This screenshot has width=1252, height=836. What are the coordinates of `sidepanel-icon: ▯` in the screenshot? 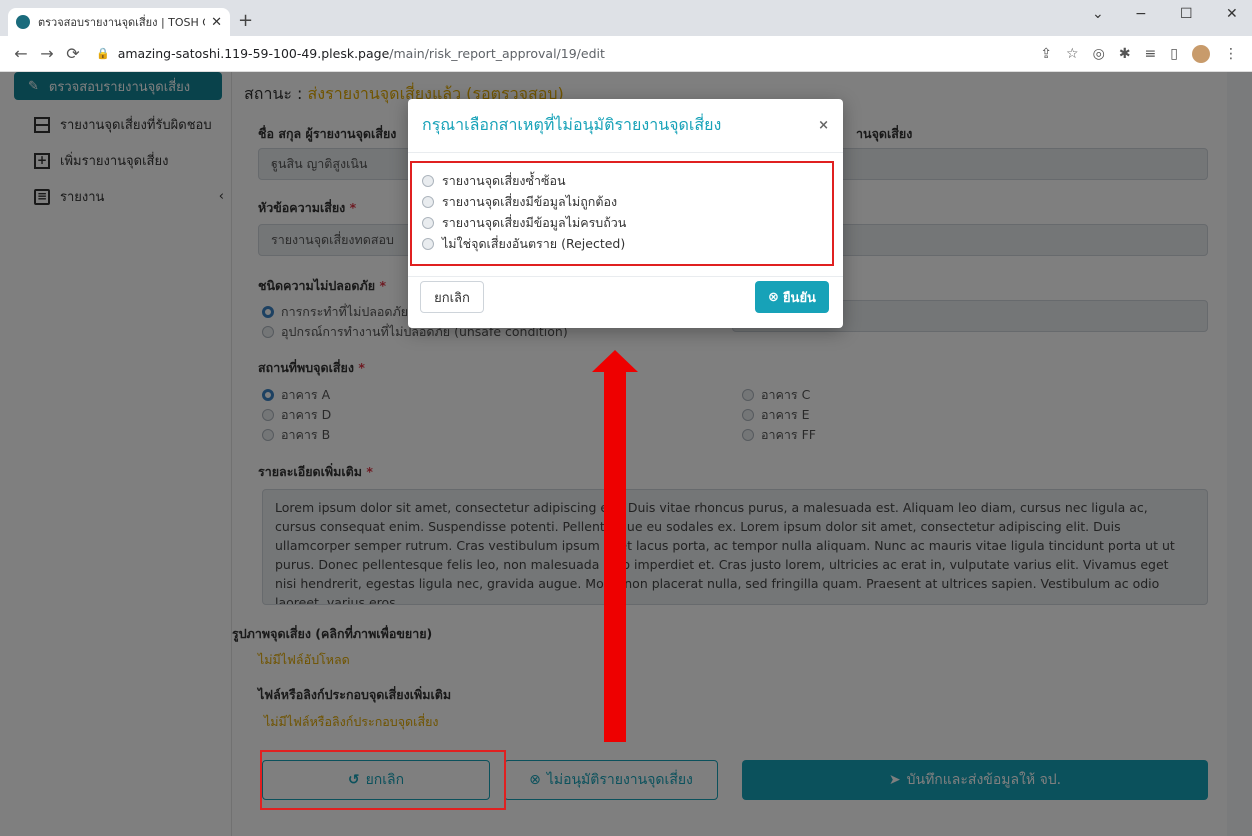 It's located at (1174, 54).